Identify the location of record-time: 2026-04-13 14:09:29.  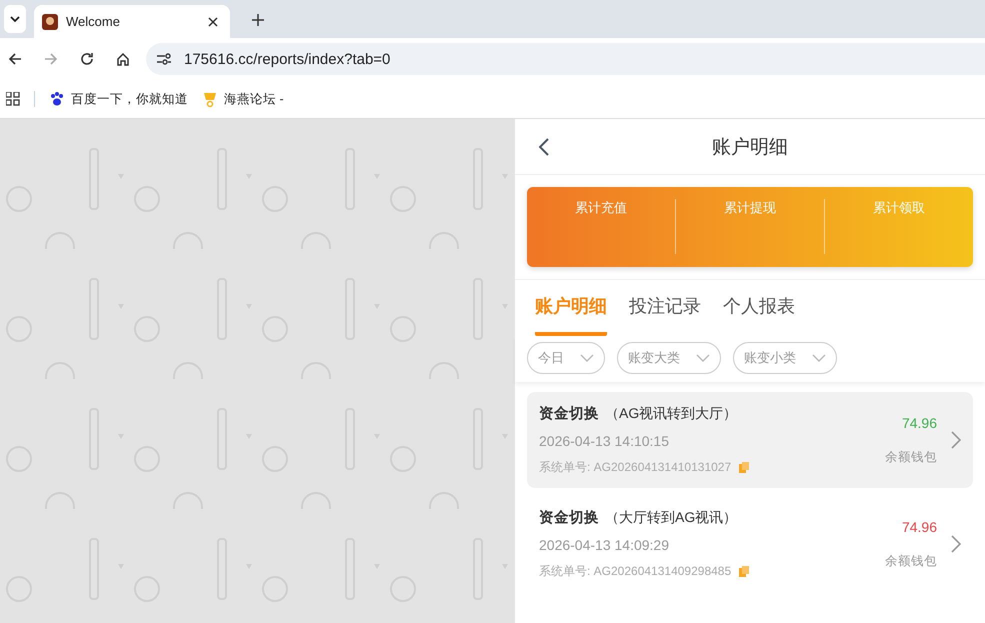
(604, 545).